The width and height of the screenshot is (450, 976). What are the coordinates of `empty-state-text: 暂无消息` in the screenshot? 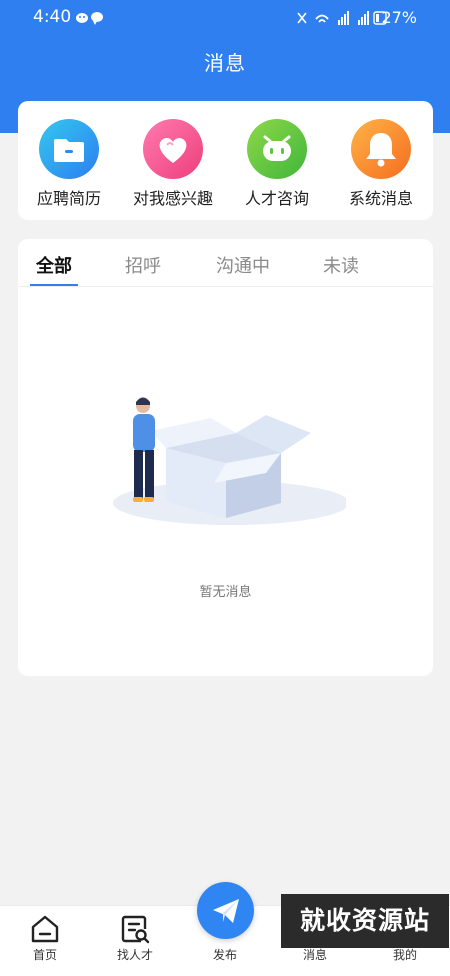 It's located at (225, 592).